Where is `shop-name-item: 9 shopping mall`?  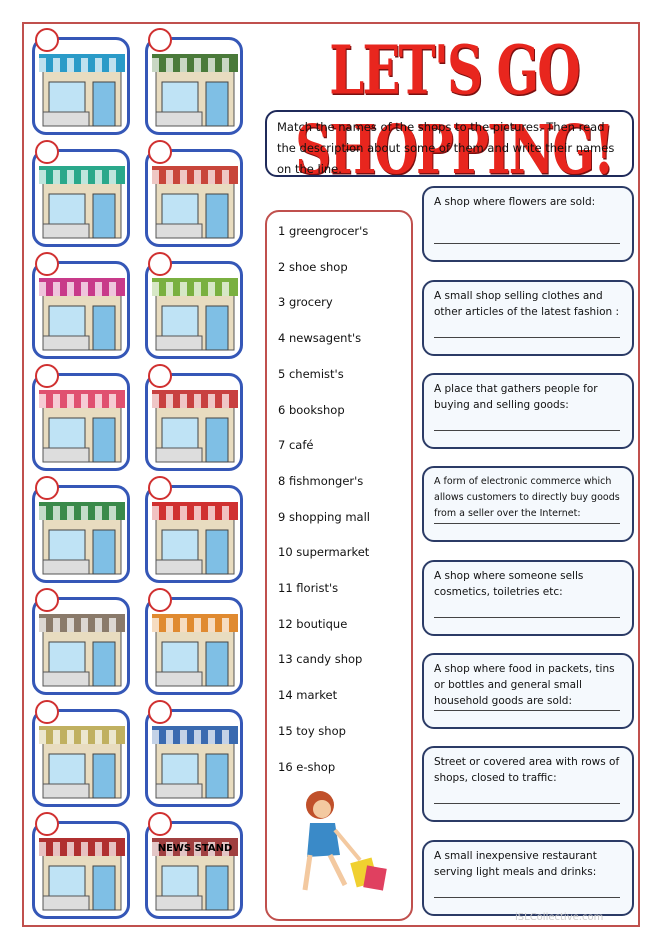
shop-name-item: 9 shopping mall is located at coordinates (324, 516).